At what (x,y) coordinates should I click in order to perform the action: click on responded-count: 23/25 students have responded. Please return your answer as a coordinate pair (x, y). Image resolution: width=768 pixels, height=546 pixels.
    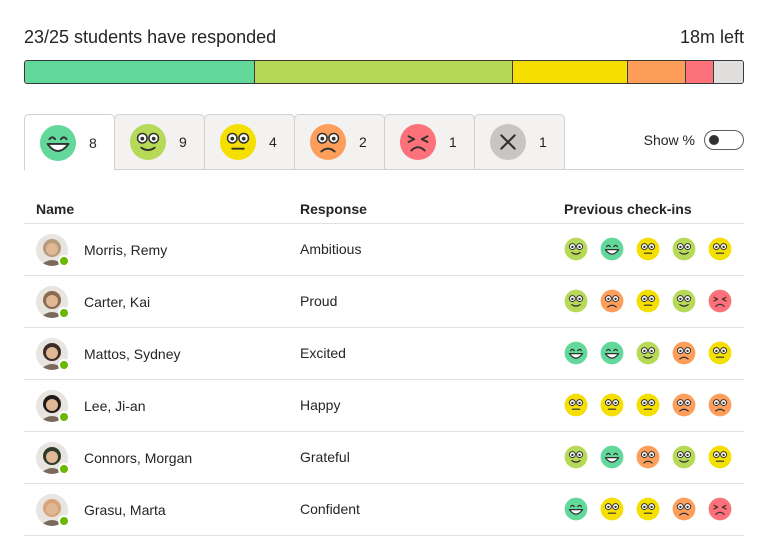
    Looking at the image, I should click on (150, 37).